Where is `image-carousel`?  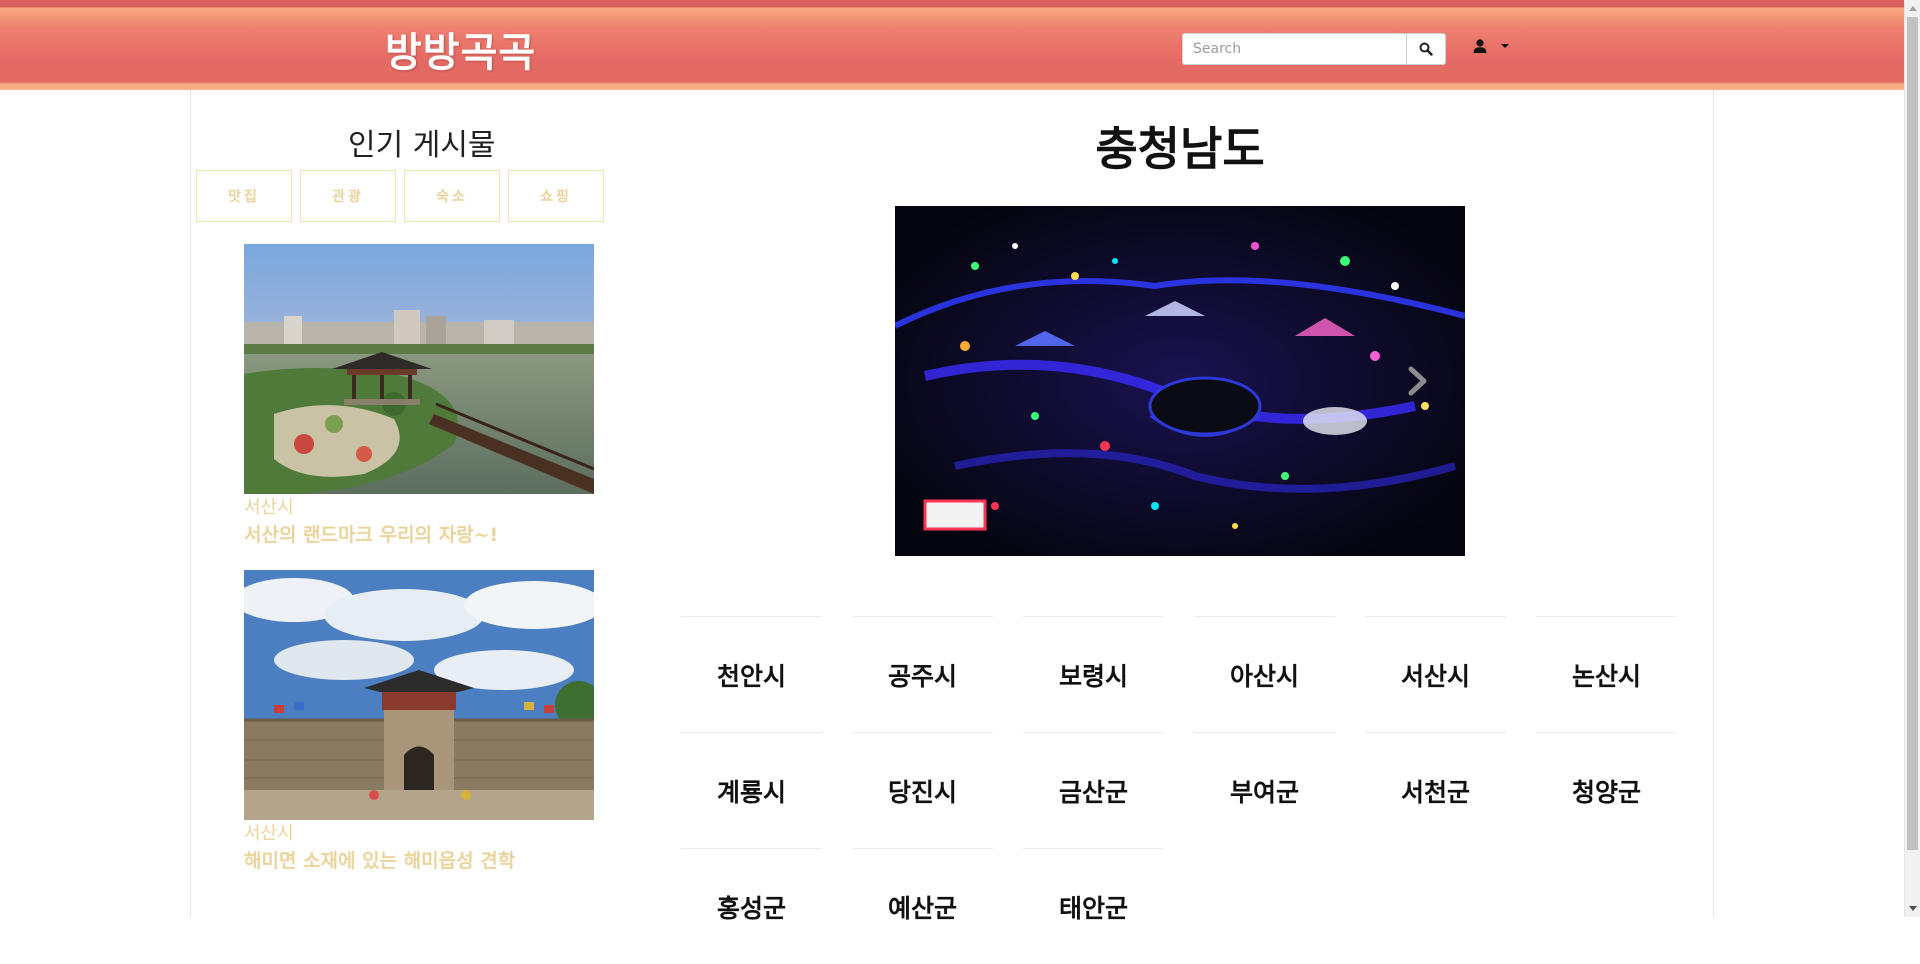
image-carousel is located at coordinates (1180, 381).